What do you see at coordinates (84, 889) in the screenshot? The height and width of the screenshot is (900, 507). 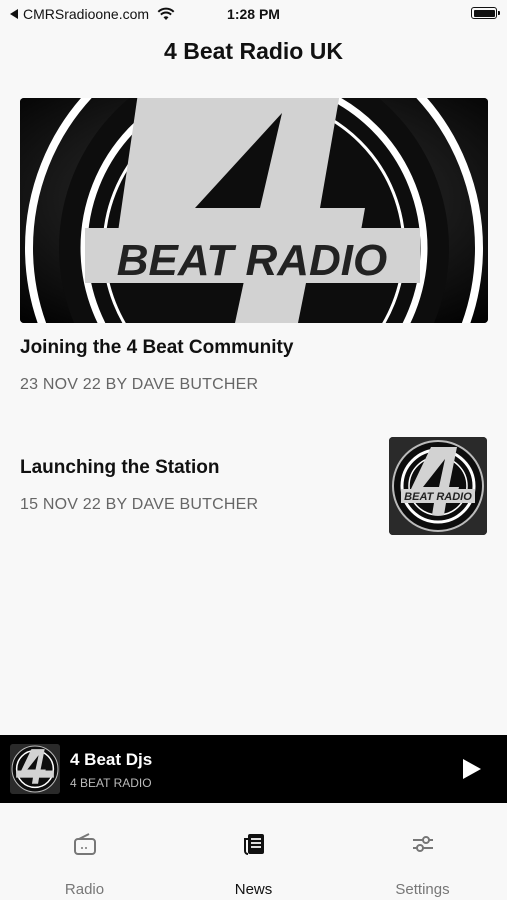 I see `tab-label: Radio` at bounding box center [84, 889].